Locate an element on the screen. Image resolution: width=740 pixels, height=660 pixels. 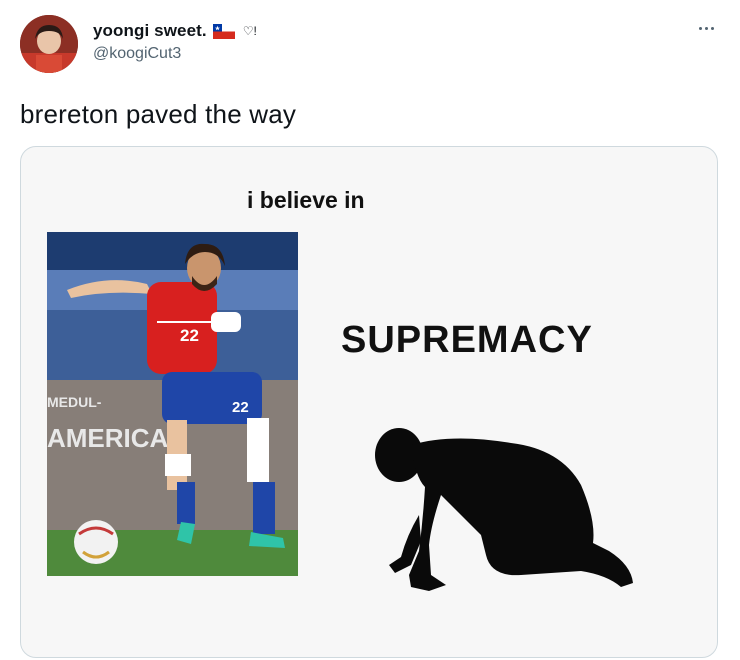
svg-text: MEDUL- is located at coordinates (74, 402).